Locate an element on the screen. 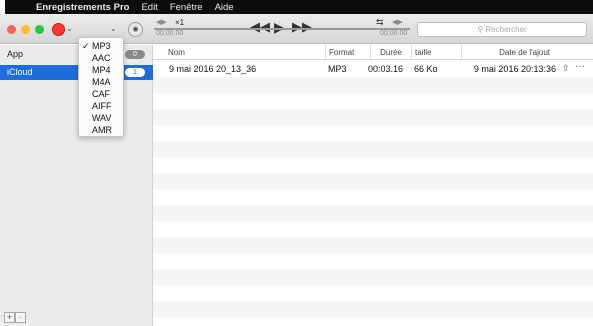 Image resolution: width=593 pixels, height=326 pixels. sidebar-item-icloud: iCloud 1 is located at coordinates (76, 72).